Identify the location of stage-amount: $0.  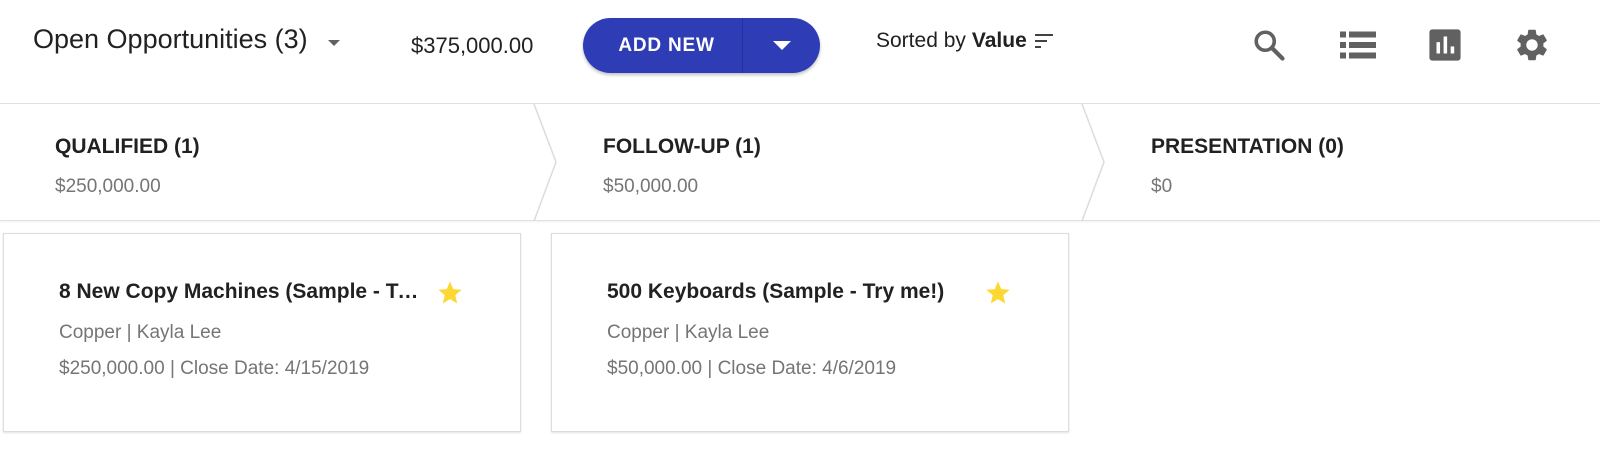
(1162, 186).